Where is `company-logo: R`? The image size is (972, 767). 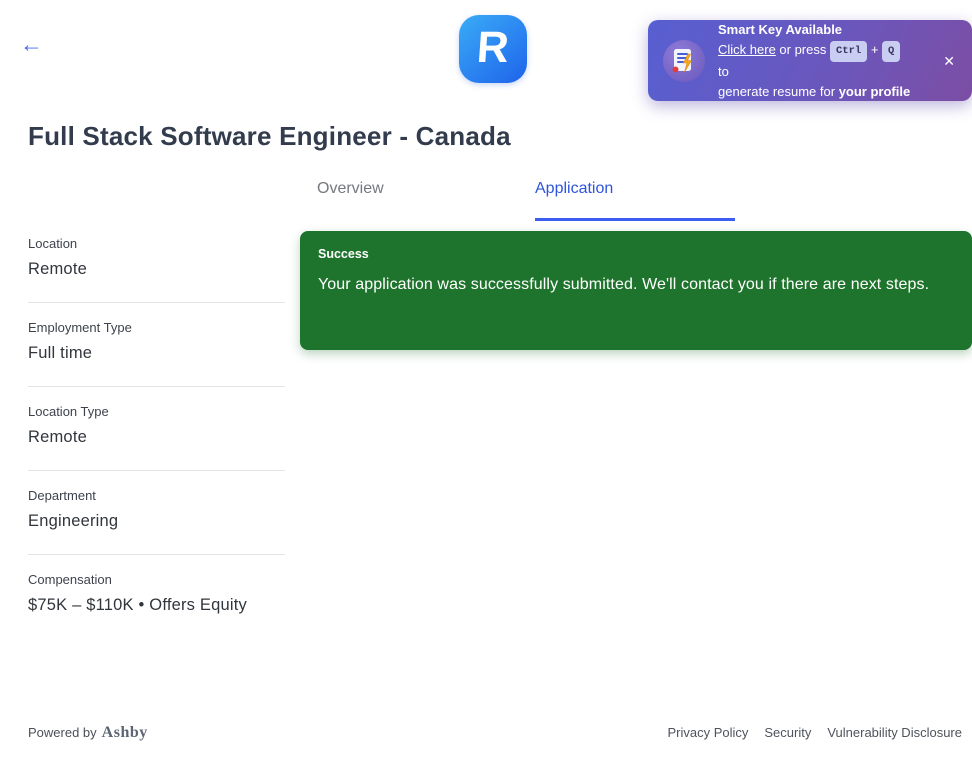
company-logo: R is located at coordinates (493, 49).